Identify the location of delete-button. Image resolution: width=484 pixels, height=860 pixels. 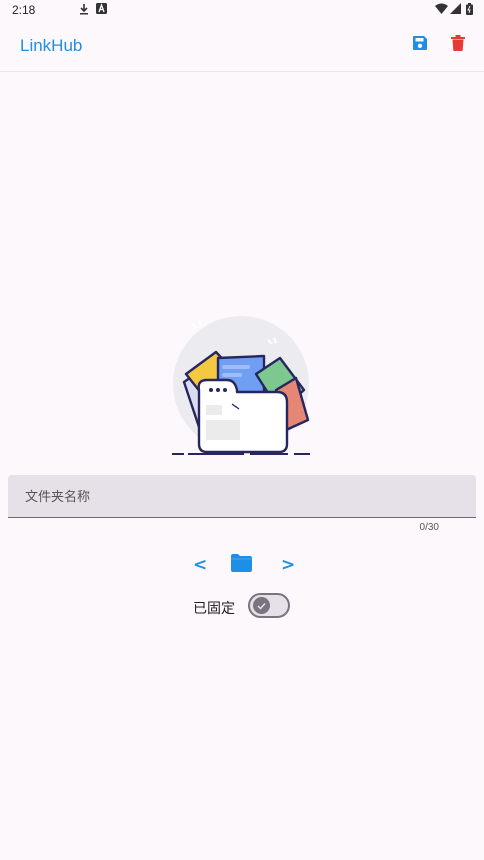
(458, 45).